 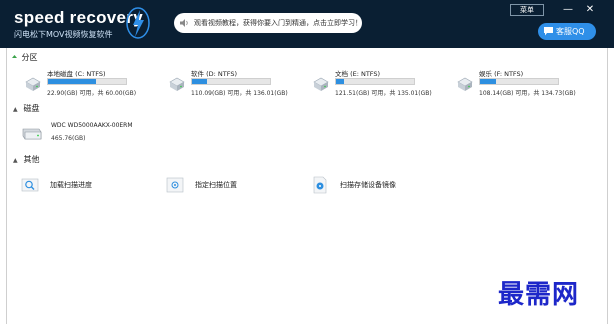 I want to click on hard-disk-icon, so click(x=32, y=134).